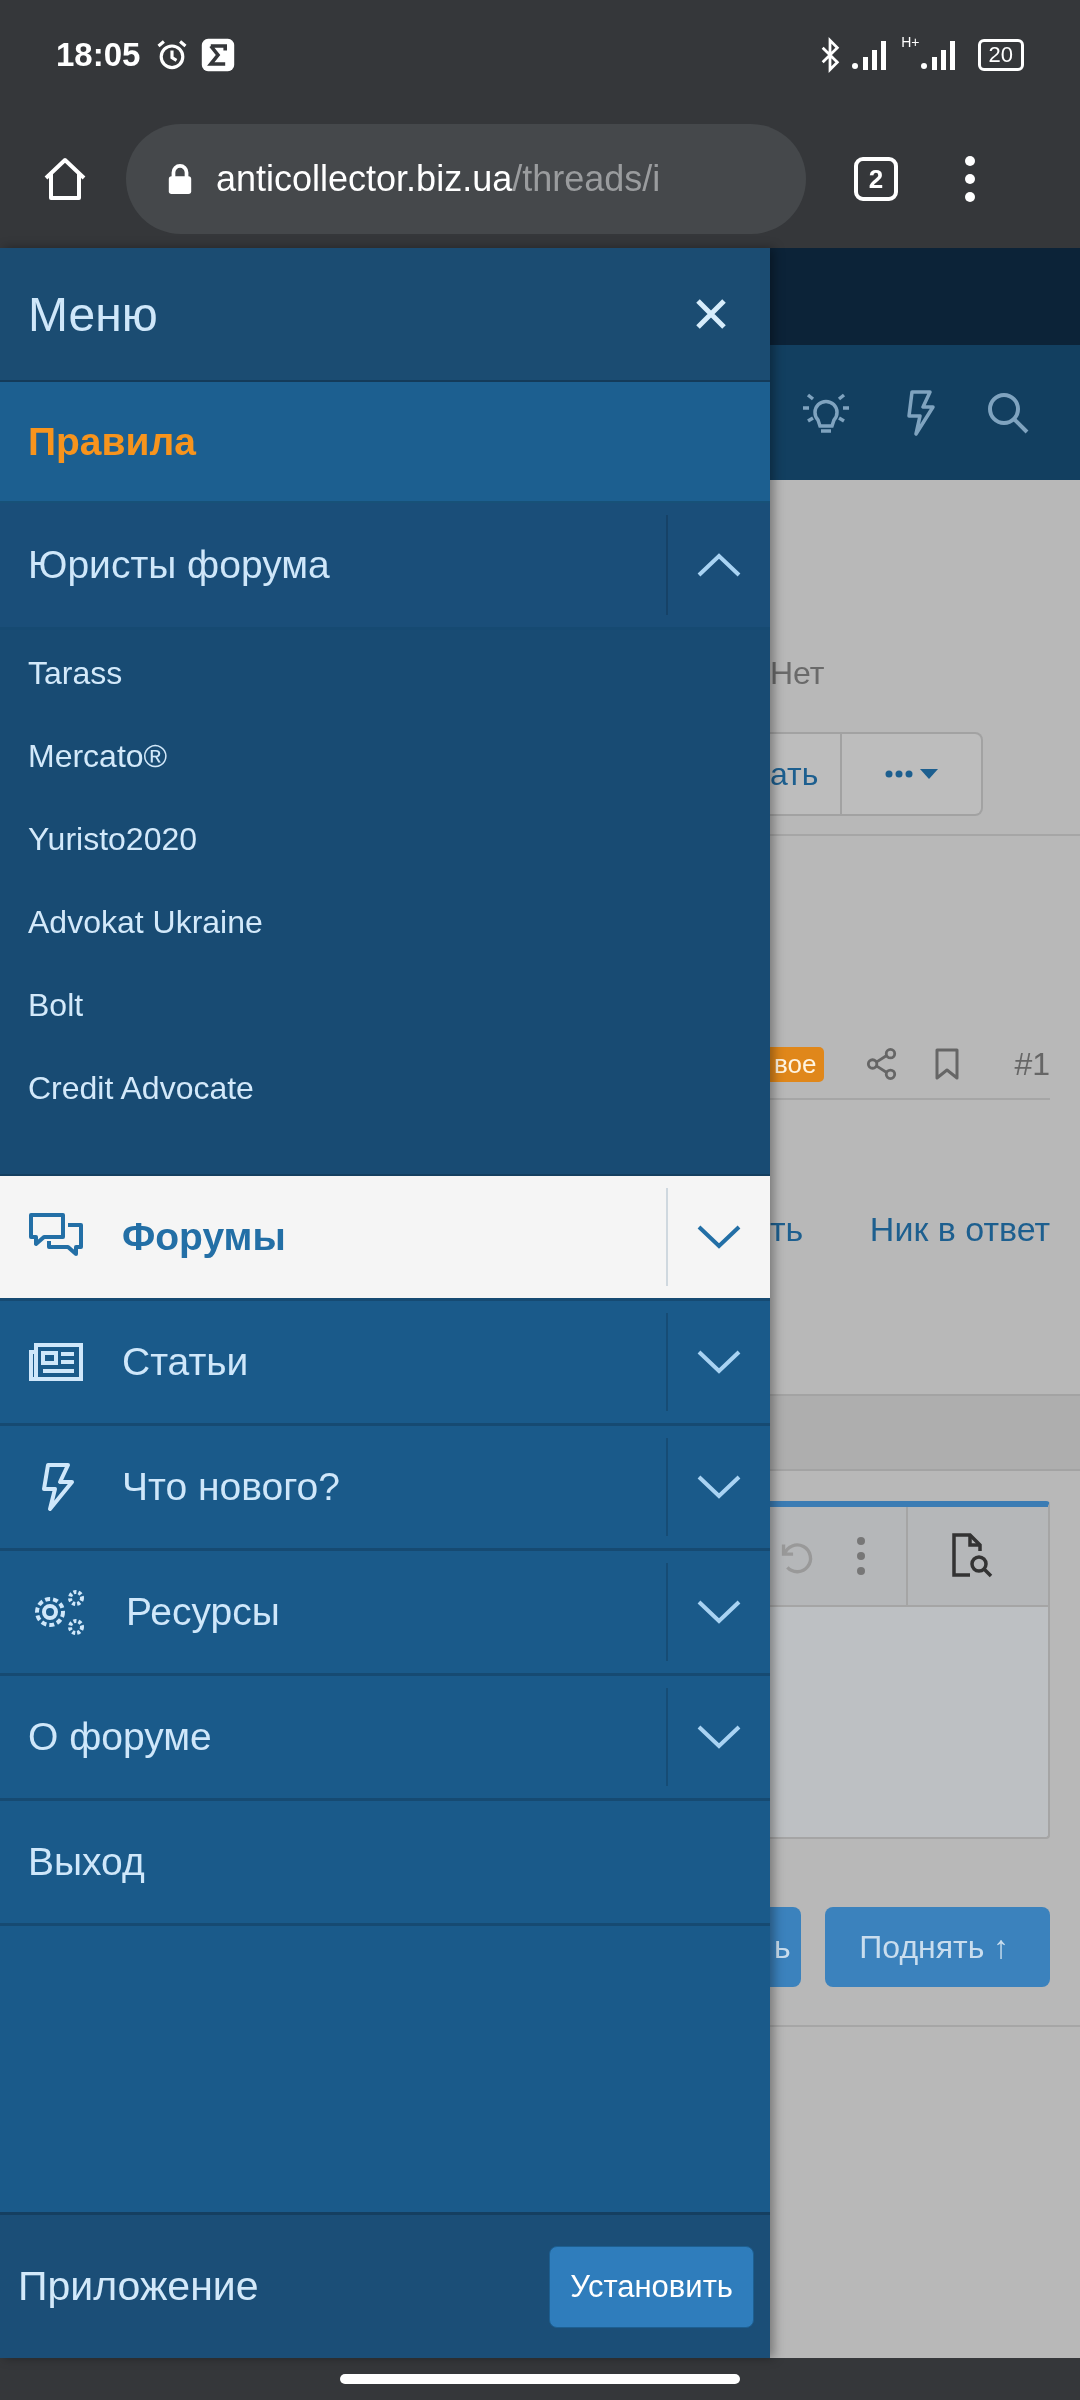 This screenshot has height=2400, width=1080. Describe the element at coordinates (787, 1229) in the screenshot. I see `reply-link: ть` at that location.